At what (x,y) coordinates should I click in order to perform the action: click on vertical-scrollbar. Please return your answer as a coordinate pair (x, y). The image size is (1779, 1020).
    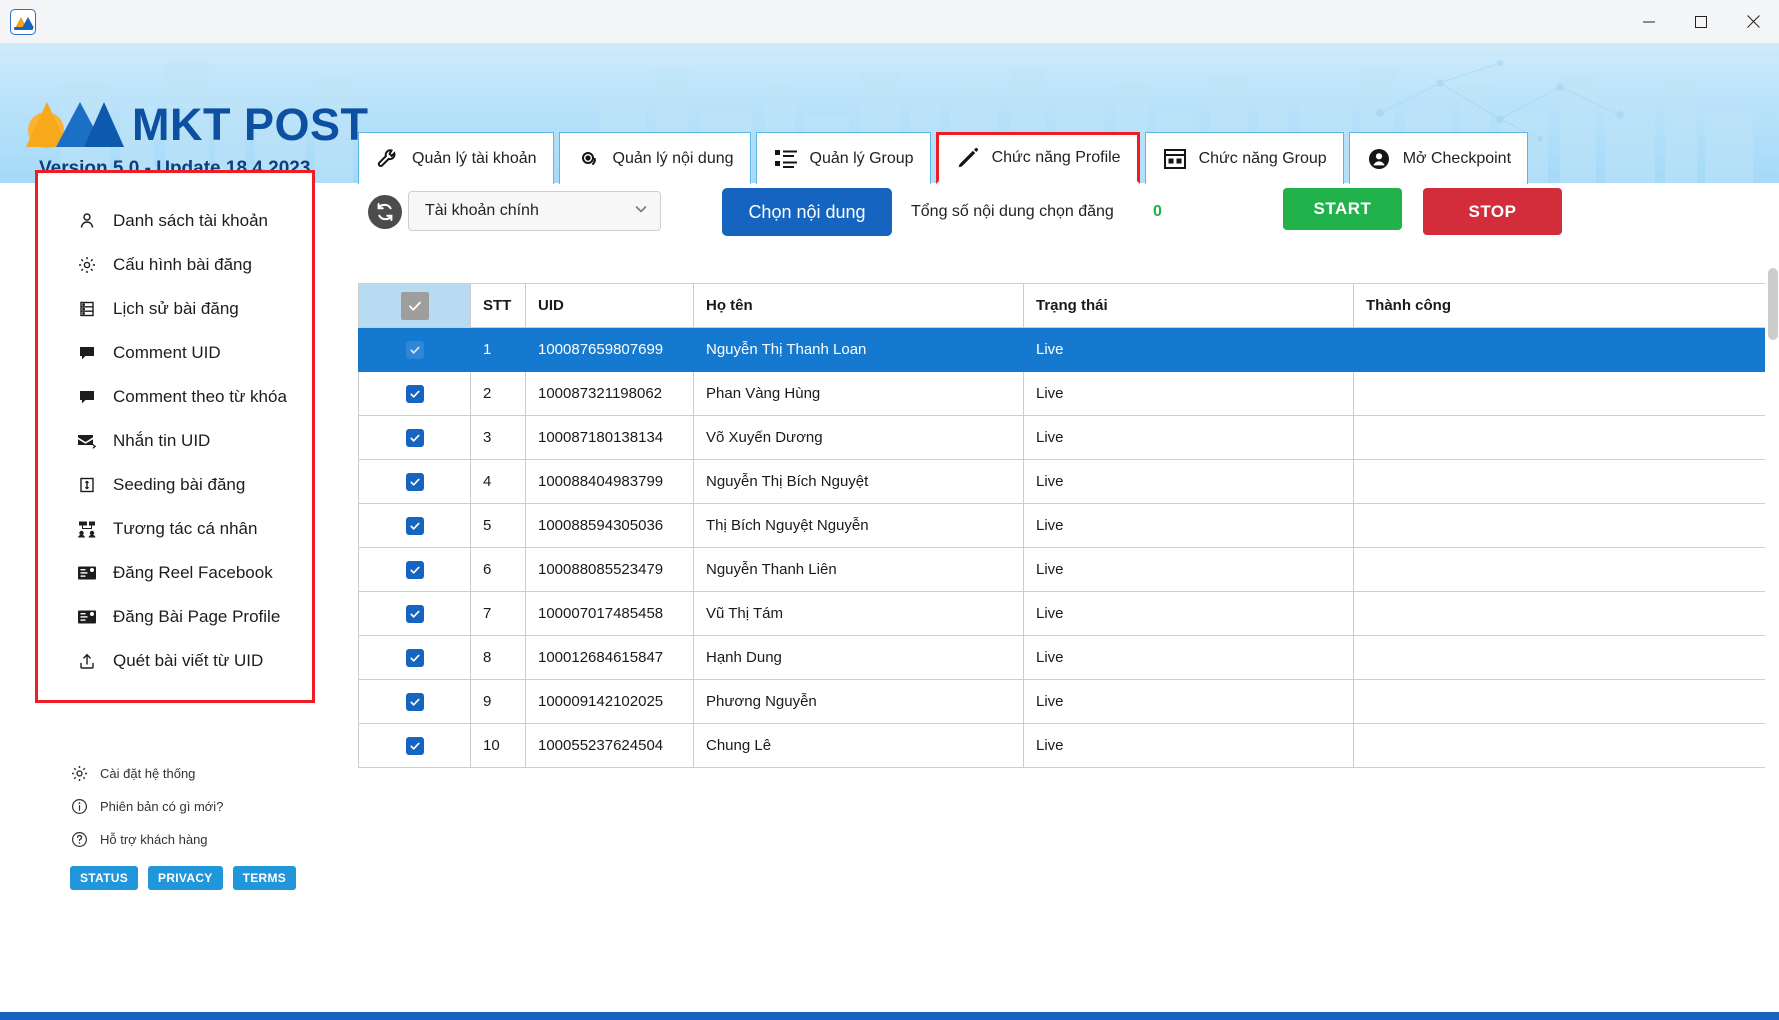
    Looking at the image, I should click on (1772, 601).